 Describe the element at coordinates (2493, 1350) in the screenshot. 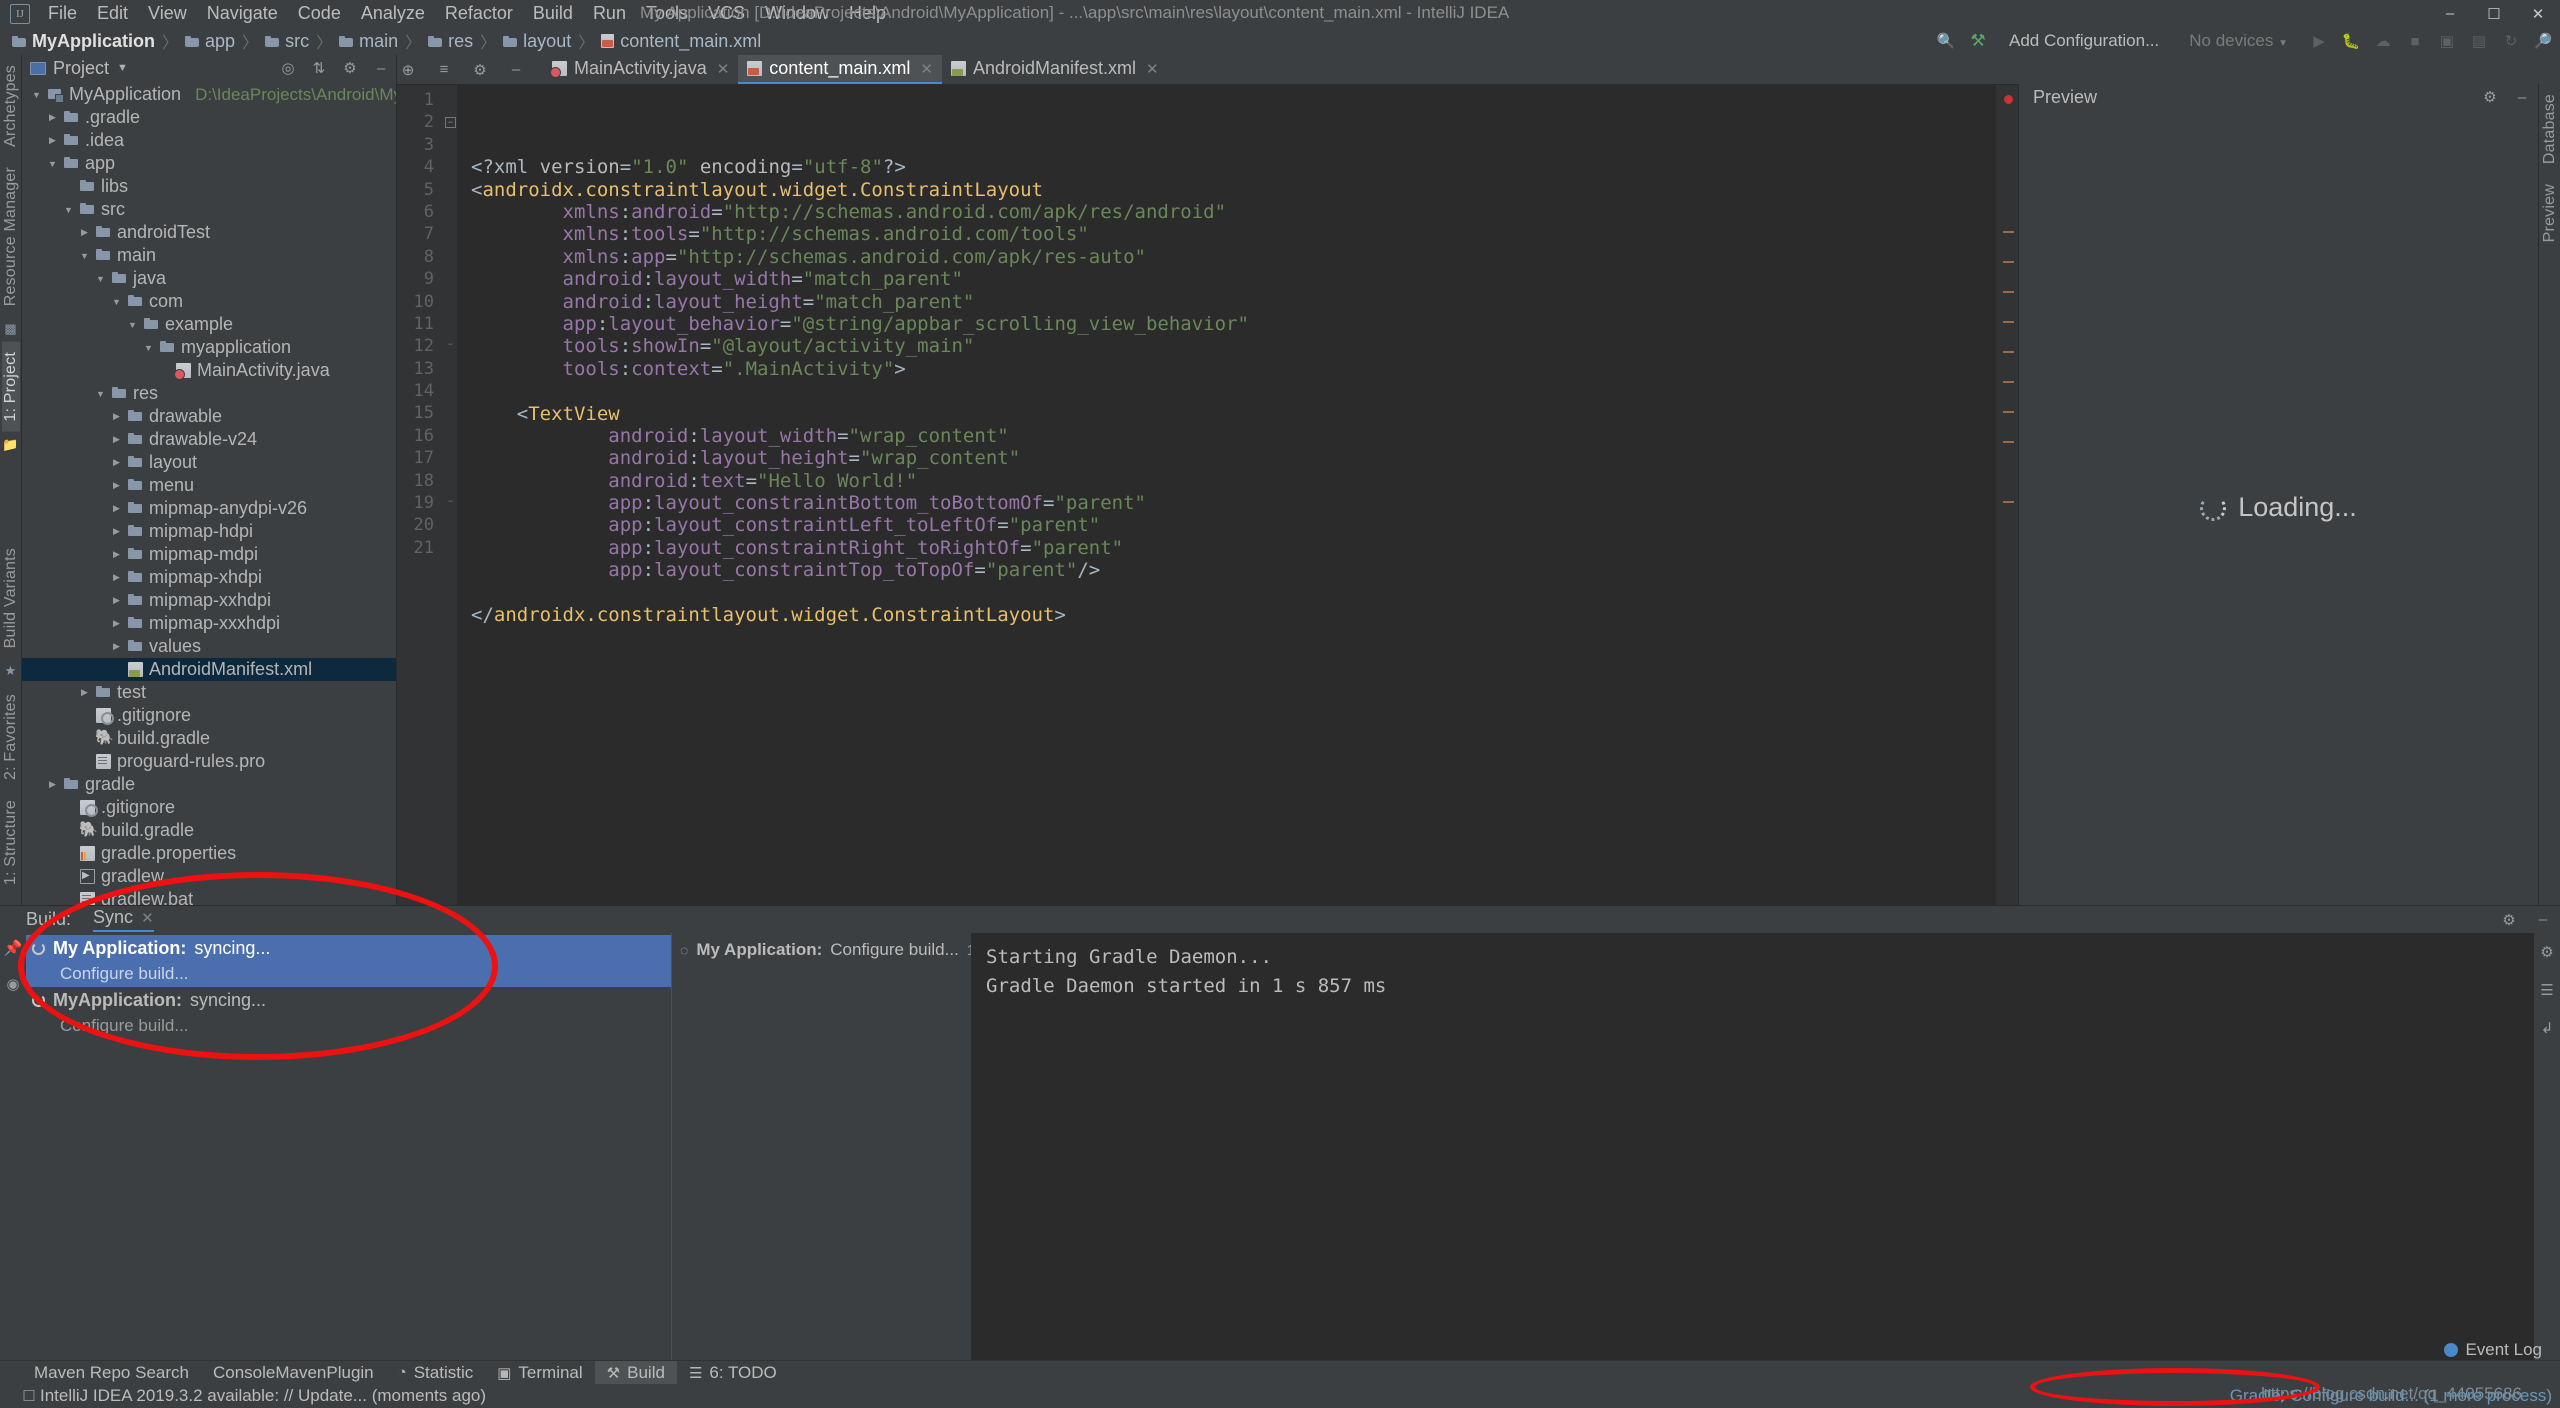

I see `event-log-button: Event Log` at that location.